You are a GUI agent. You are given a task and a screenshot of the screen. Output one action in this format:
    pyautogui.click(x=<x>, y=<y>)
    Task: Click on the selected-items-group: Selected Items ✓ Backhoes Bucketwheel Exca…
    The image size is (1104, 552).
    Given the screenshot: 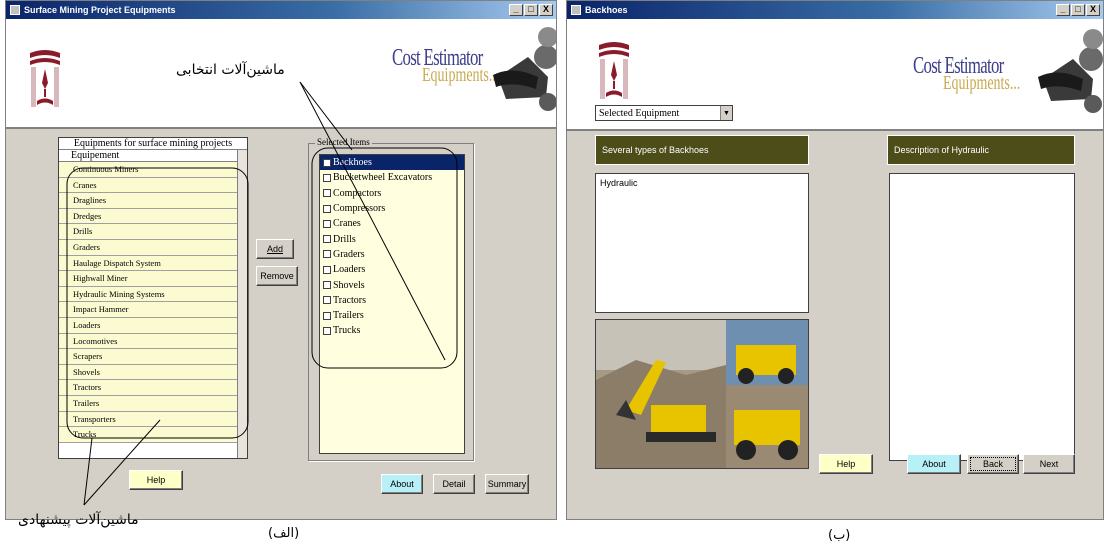 What is the action you would take?
    pyautogui.click(x=391, y=299)
    